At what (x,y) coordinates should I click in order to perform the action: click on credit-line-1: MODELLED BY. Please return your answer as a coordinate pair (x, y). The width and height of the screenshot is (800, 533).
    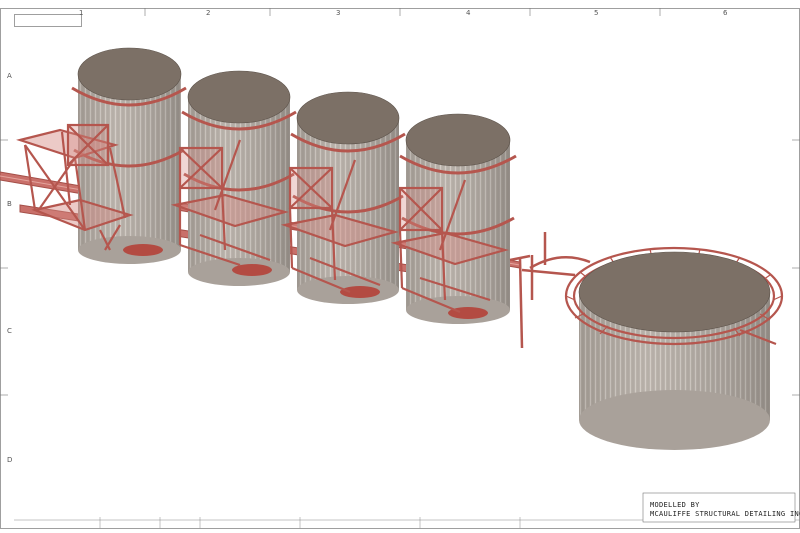
    Looking at the image, I should click on (675, 505).